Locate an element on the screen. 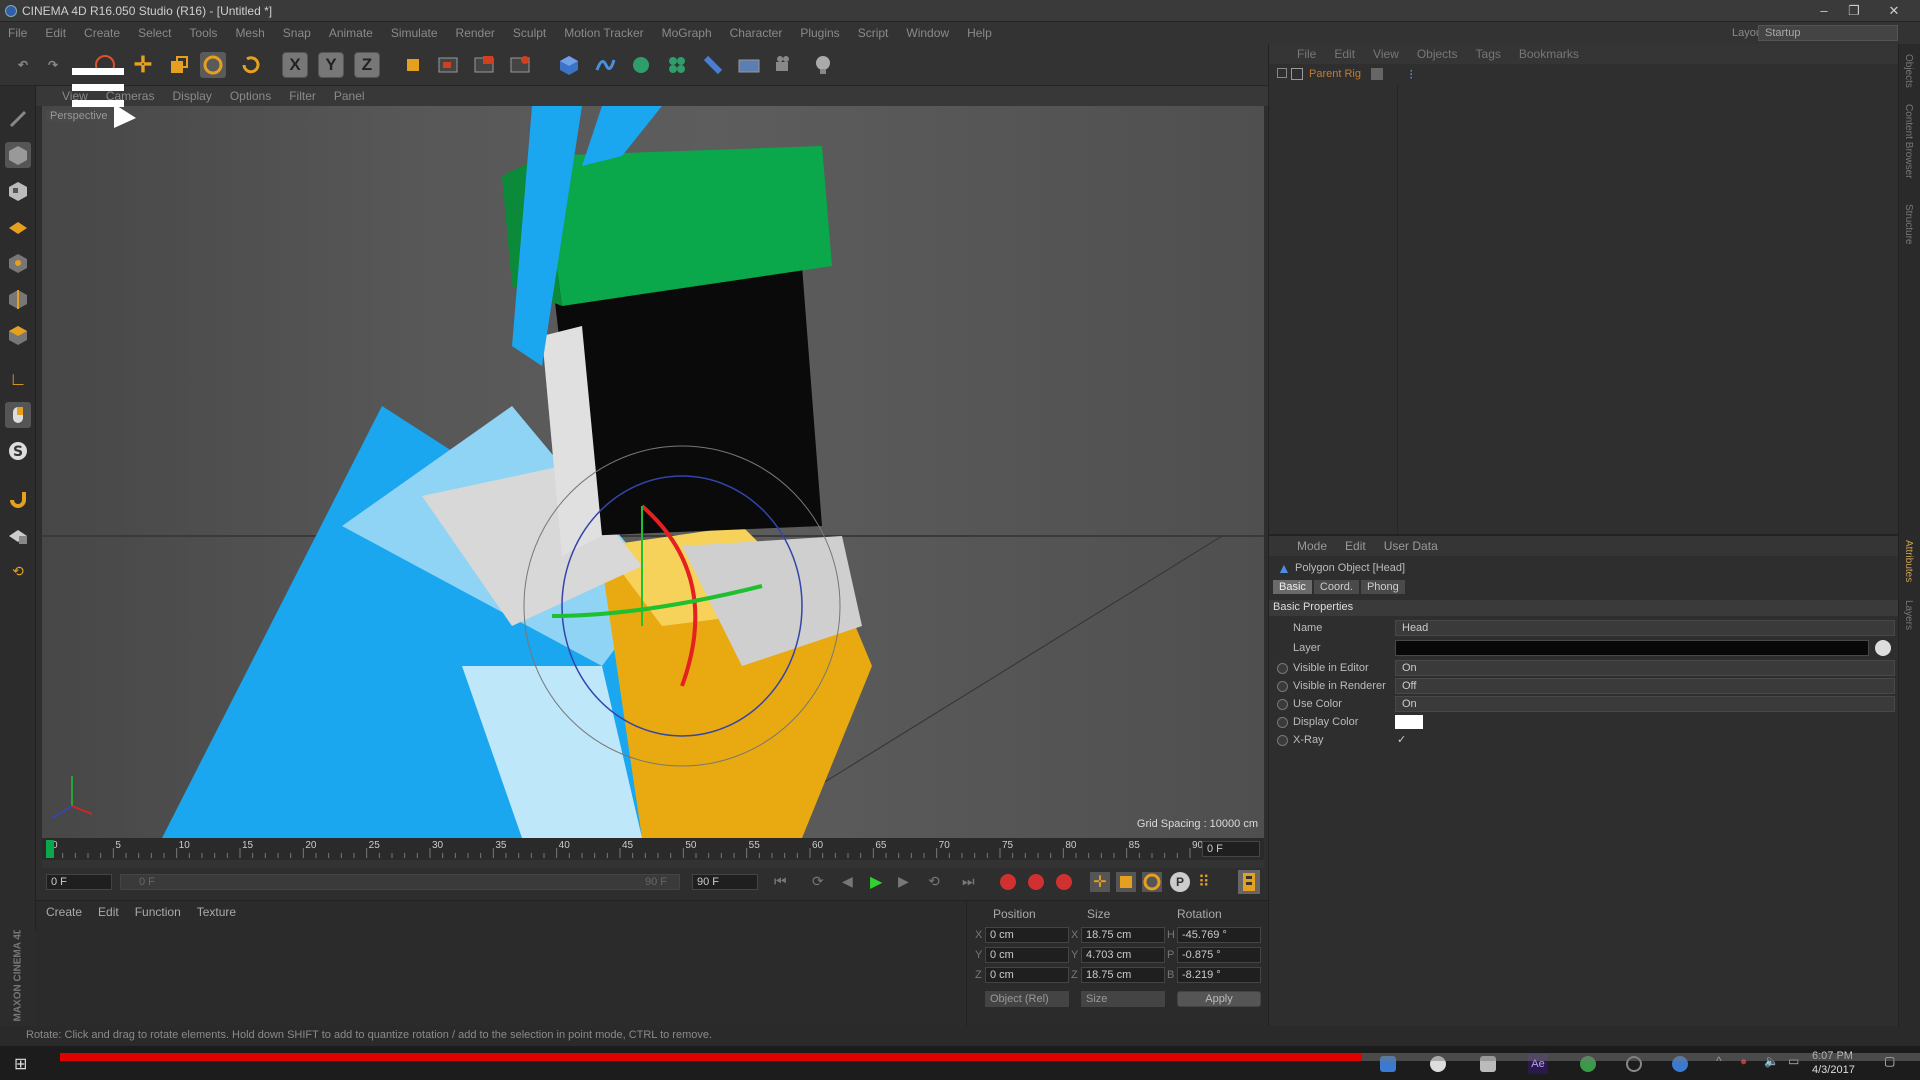 The image size is (1920, 1080). rotation-h-field: -45.769 ° is located at coordinates (1219, 935).